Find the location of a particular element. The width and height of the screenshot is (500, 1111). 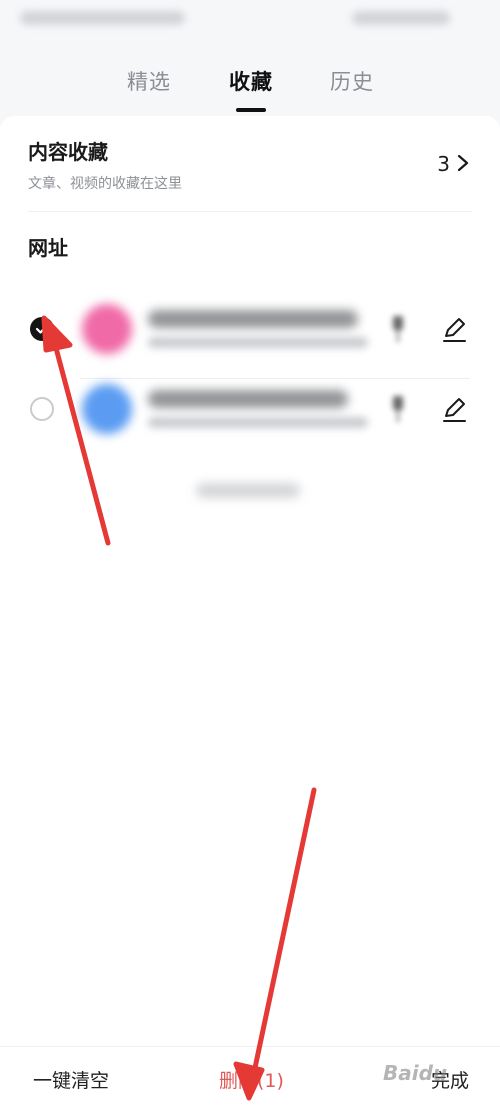

baidu-watermark: Baidu is located at coordinates (415, 1073).